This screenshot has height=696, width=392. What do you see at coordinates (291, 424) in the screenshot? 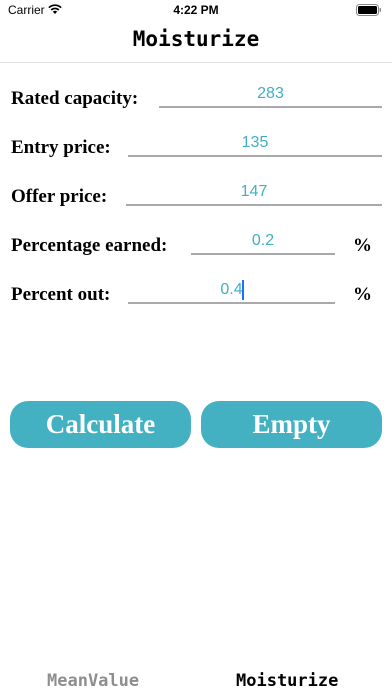
I see `empty-button: Empty` at bounding box center [291, 424].